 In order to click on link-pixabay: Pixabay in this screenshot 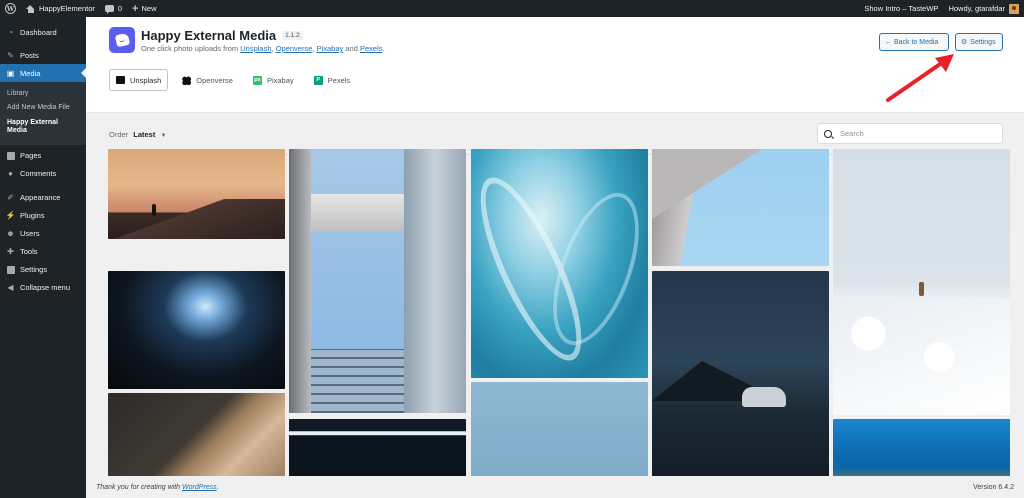, I will do `click(330, 48)`.